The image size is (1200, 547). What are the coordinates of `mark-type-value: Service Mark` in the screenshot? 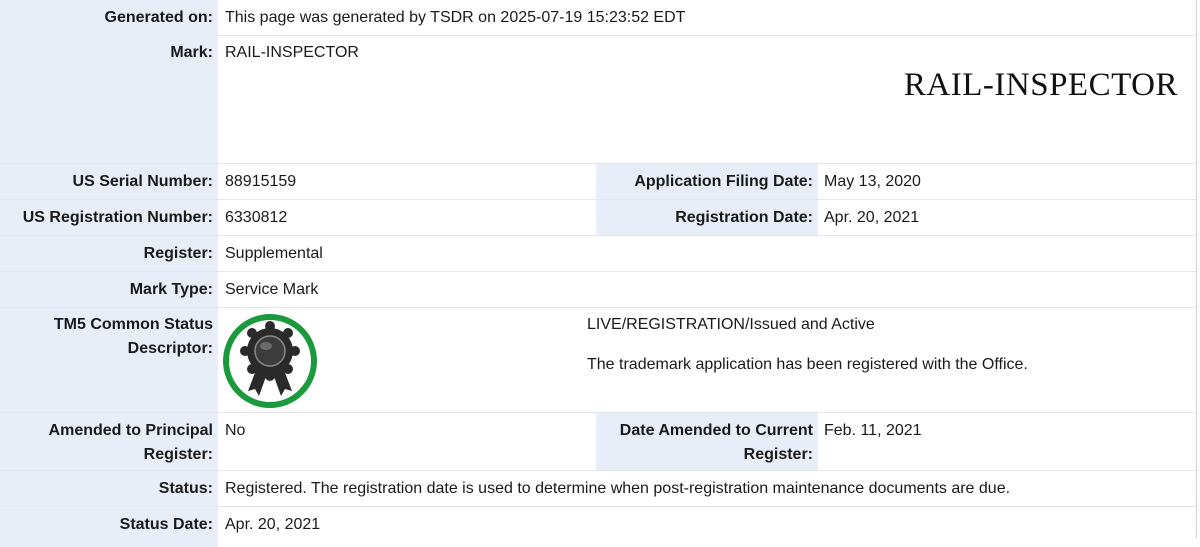 It's located at (272, 289).